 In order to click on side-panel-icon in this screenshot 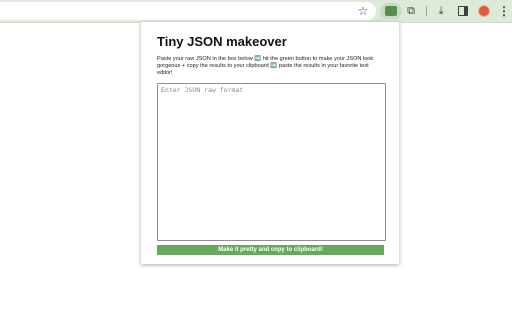, I will do `click(463, 11)`.